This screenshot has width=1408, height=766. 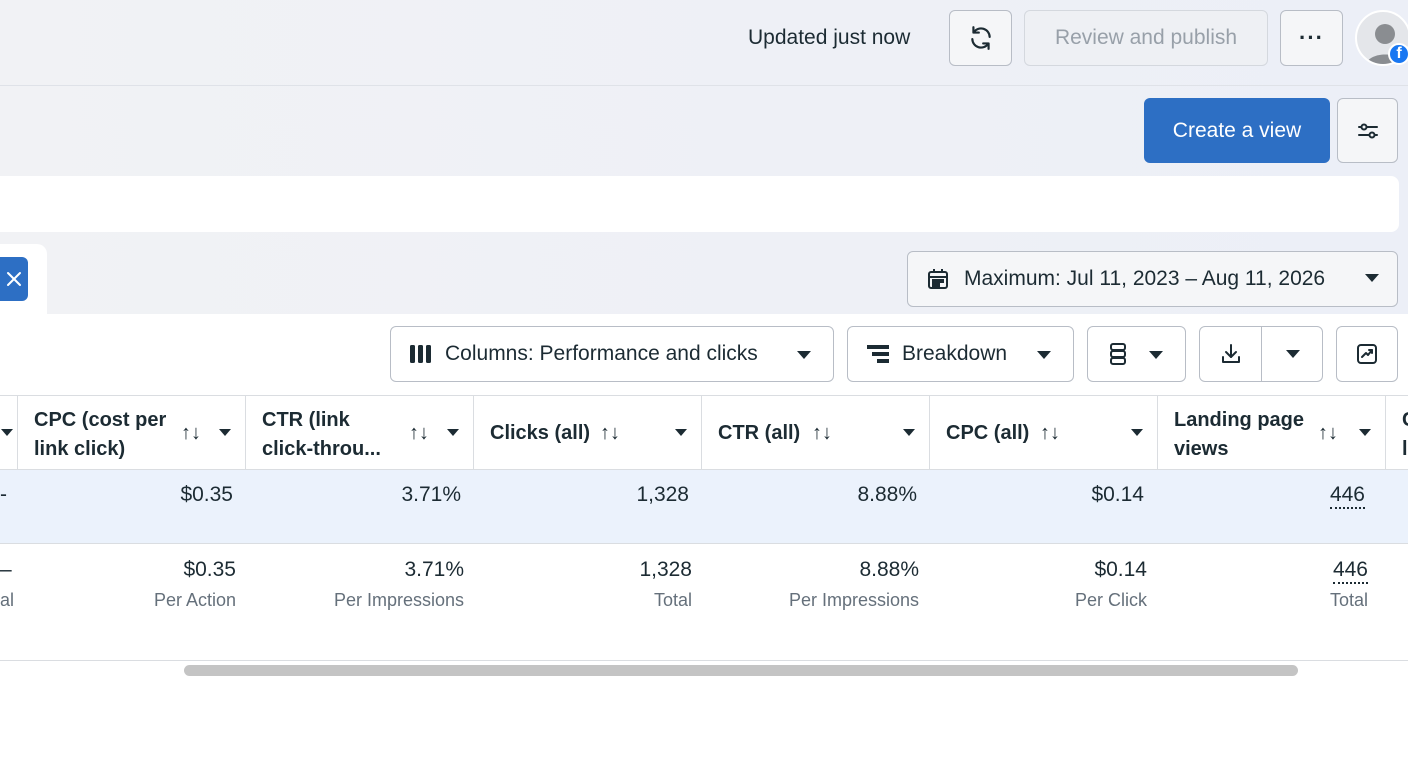 I want to click on landing-page-views-total-link: 446, so click(x=1350, y=571).